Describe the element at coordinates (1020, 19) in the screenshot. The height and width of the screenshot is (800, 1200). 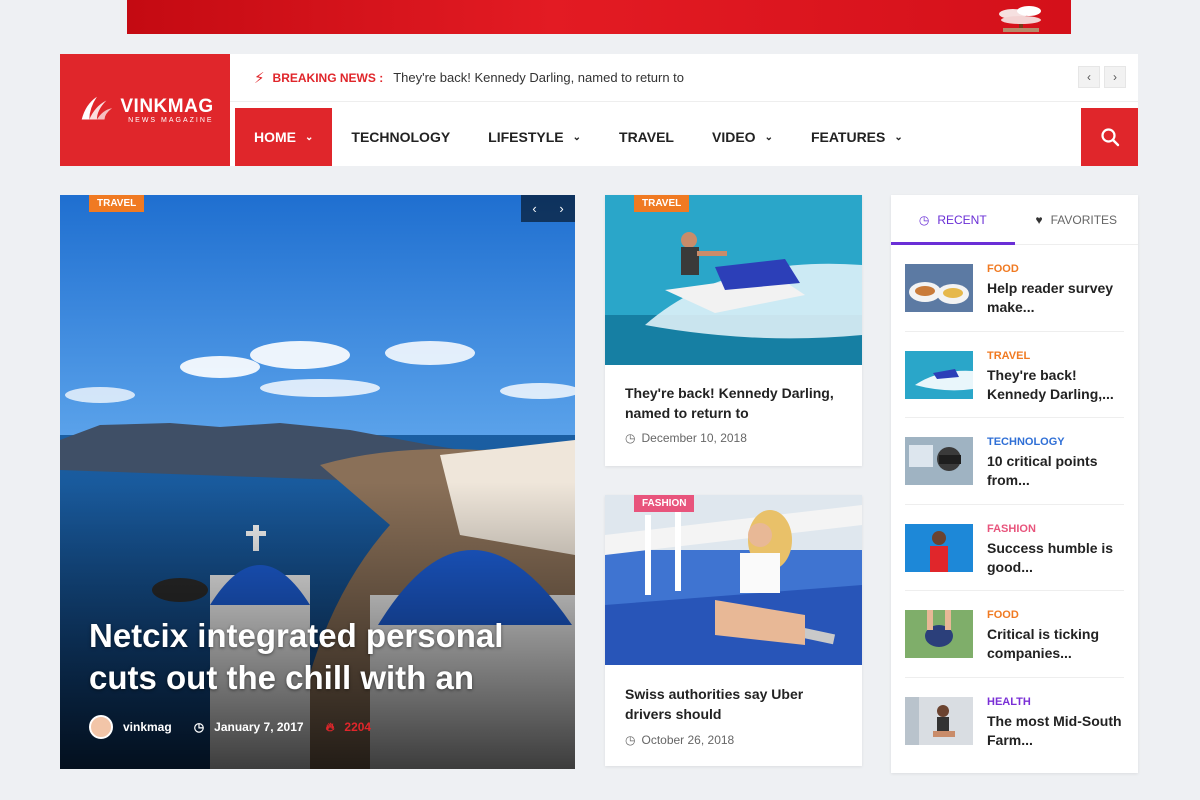
I see `bonsai-tree-icon` at that location.